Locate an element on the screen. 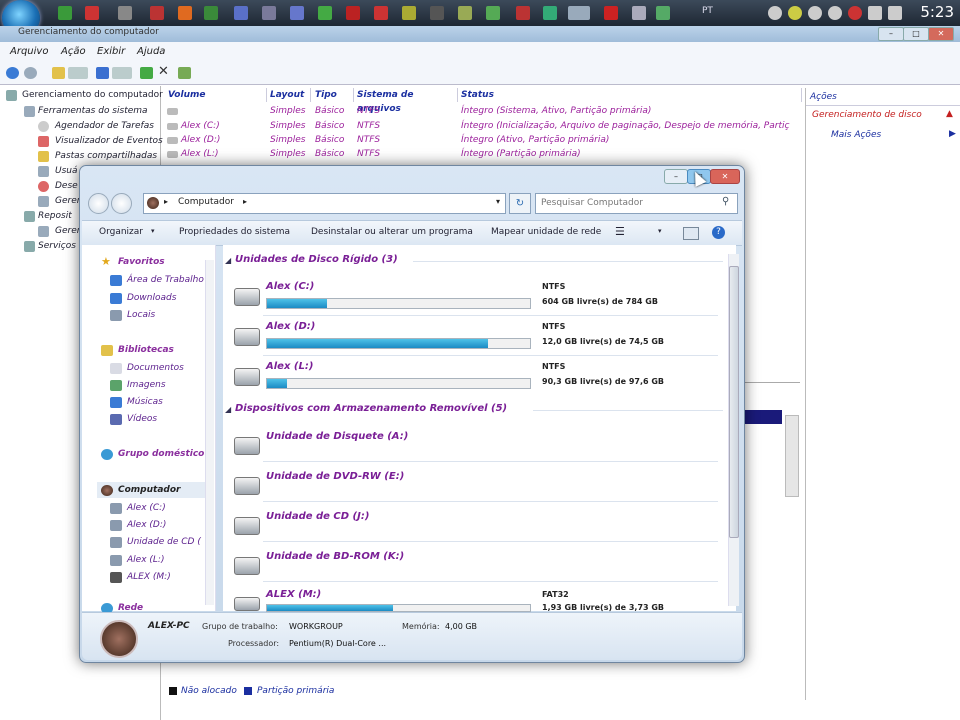  views-icon: ☰ is located at coordinates (620, 231).